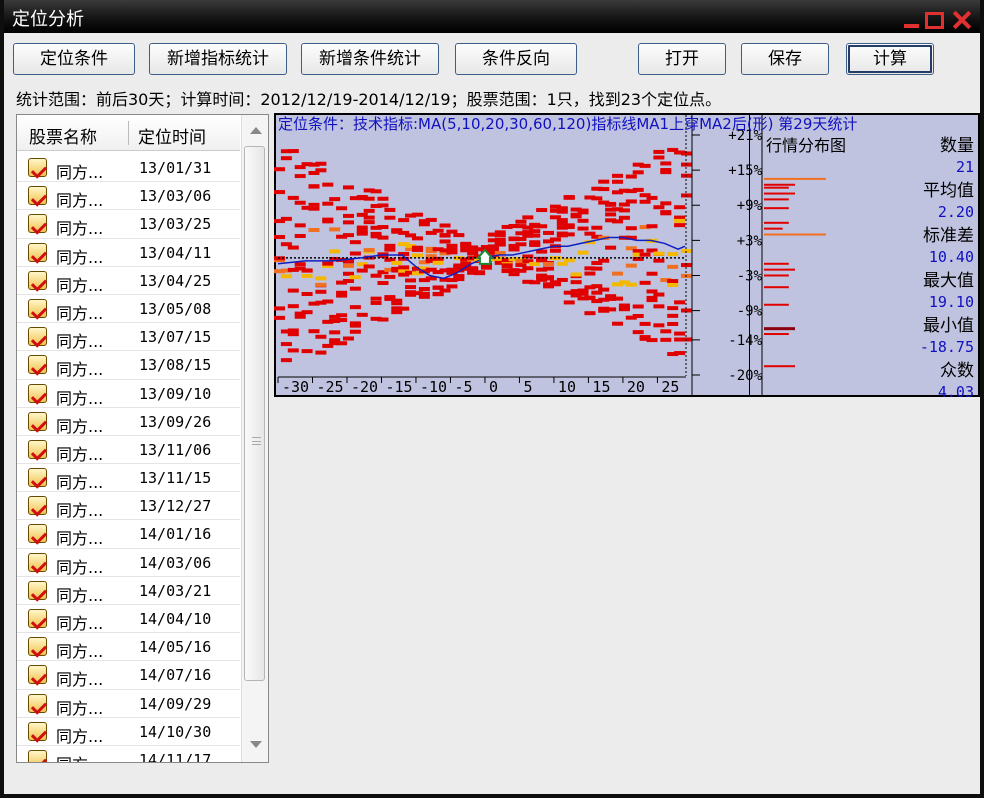 This screenshot has width=984, height=798. Describe the element at coordinates (128, 450) in the screenshot. I see `list-item: 同方... 13/11/06` at that location.